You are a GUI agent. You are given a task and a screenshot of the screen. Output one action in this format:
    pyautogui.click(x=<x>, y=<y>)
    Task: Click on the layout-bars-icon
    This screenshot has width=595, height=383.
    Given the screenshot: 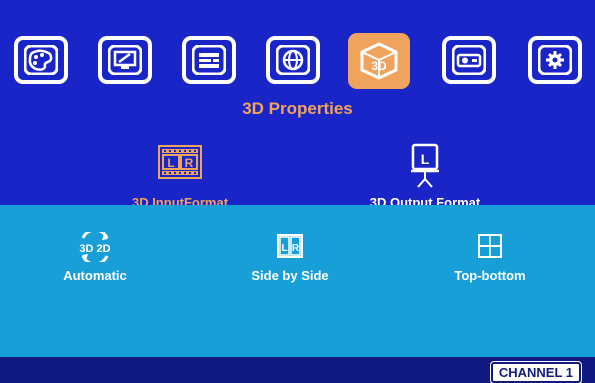 What is the action you would take?
    pyautogui.click(x=209, y=60)
    